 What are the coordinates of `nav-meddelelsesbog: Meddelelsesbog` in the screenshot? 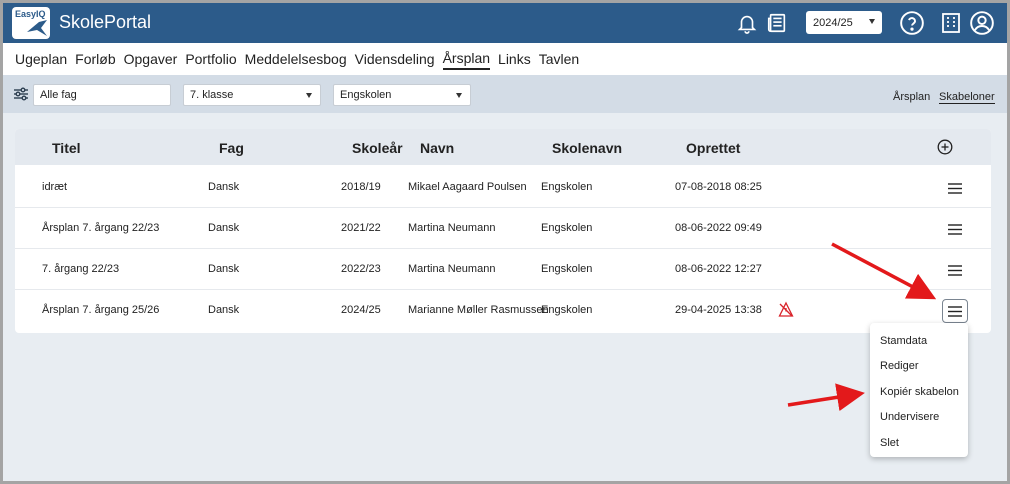 It's located at (296, 59).